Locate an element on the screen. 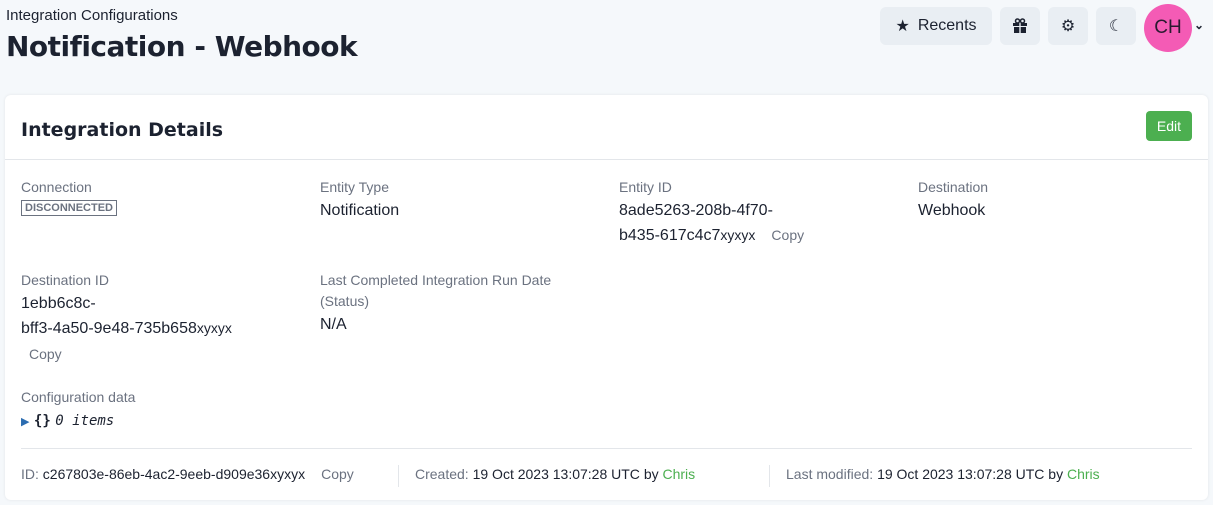 This screenshot has height=505, width=1213. star-icon: ★ is located at coordinates (902, 26).